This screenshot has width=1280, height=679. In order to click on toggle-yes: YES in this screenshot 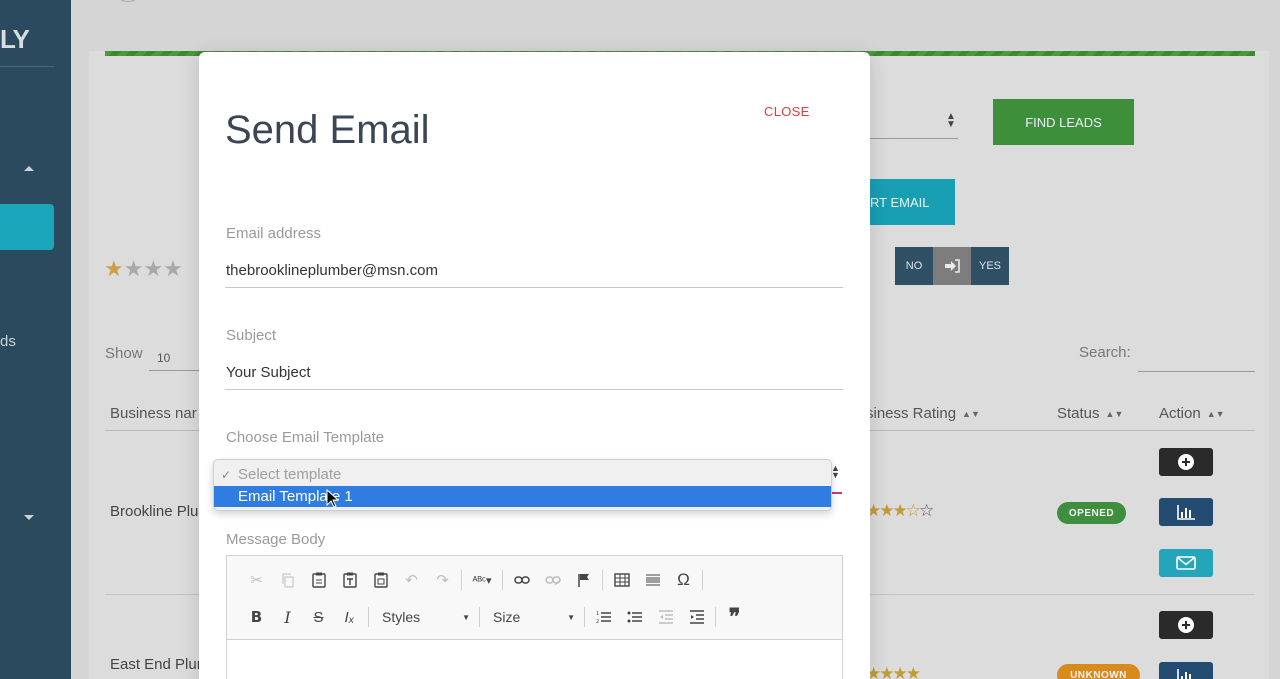, I will do `click(990, 266)`.